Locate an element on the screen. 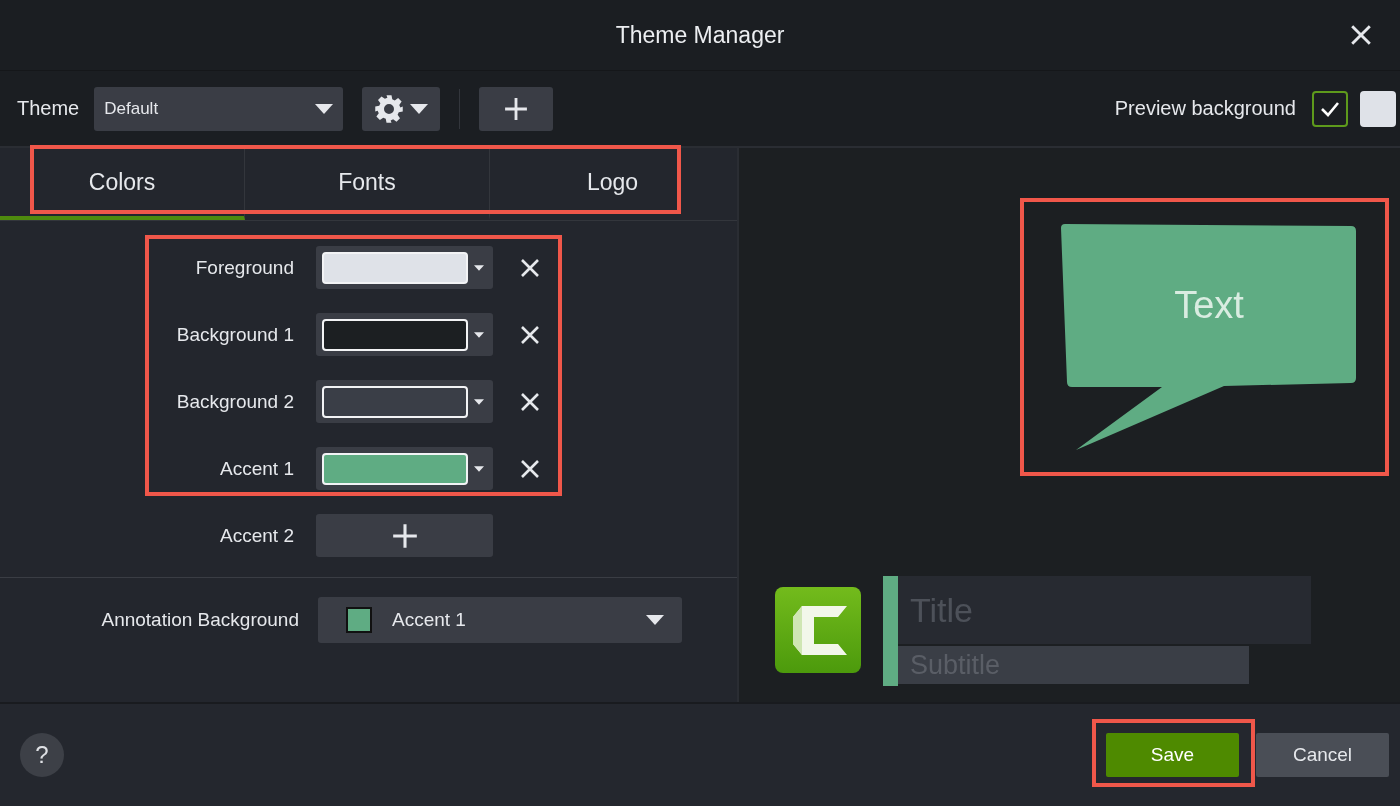 Image resolution: width=1400 pixels, height=806 pixels. annotation-background-dropdown: Accent 1 is located at coordinates (500, 620).